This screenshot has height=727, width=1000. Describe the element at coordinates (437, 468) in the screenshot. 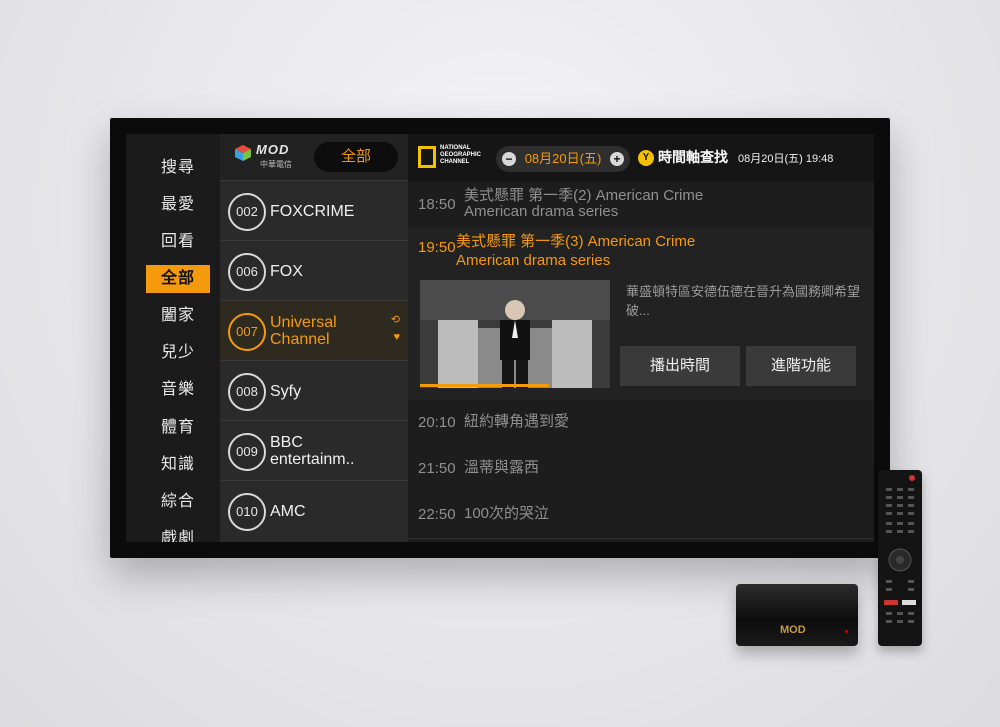

I see `program-time: 21:50` at that location.